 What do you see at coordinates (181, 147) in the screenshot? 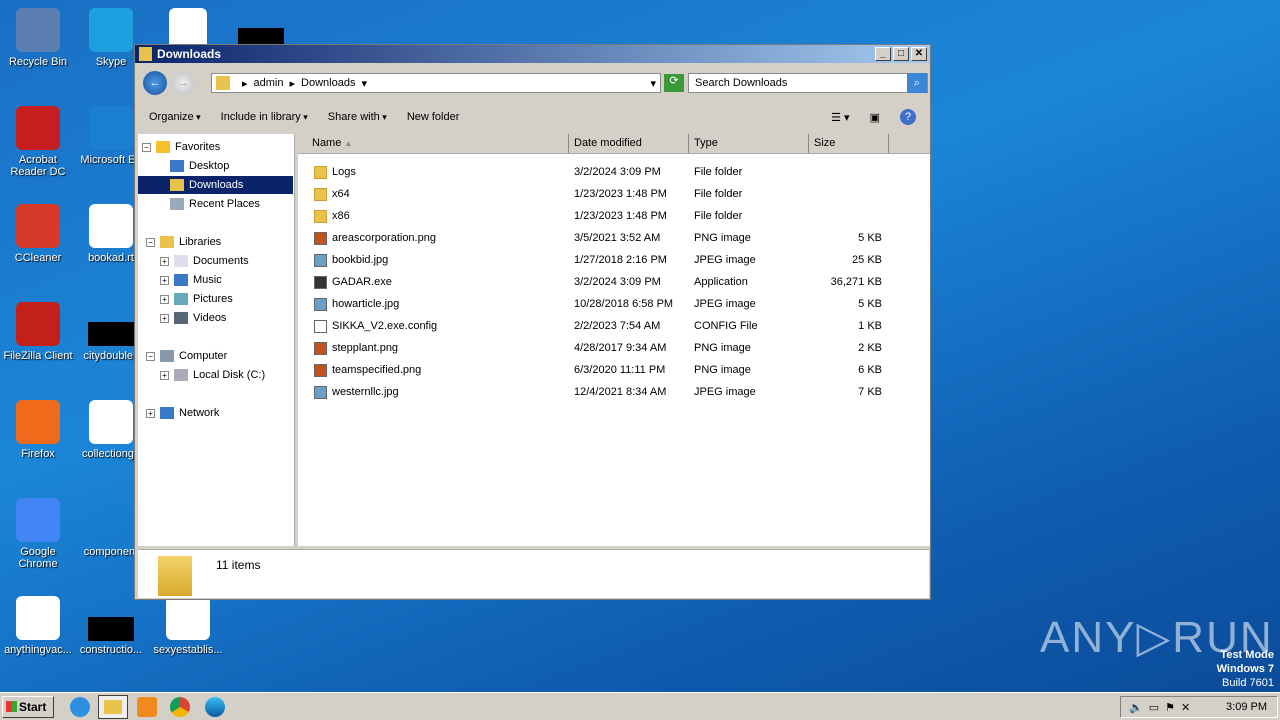
I see `nav-item-favorites: − Favorites` at bounding box center [181, 147].